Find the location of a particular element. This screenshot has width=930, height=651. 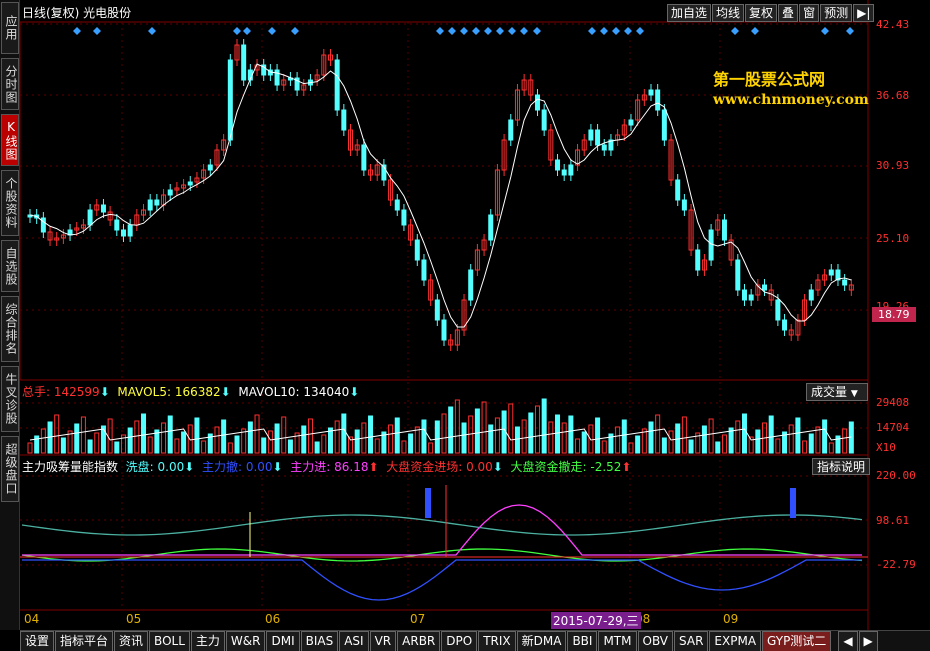

price-tick: 30.93 is located at coordinates (893, 165).